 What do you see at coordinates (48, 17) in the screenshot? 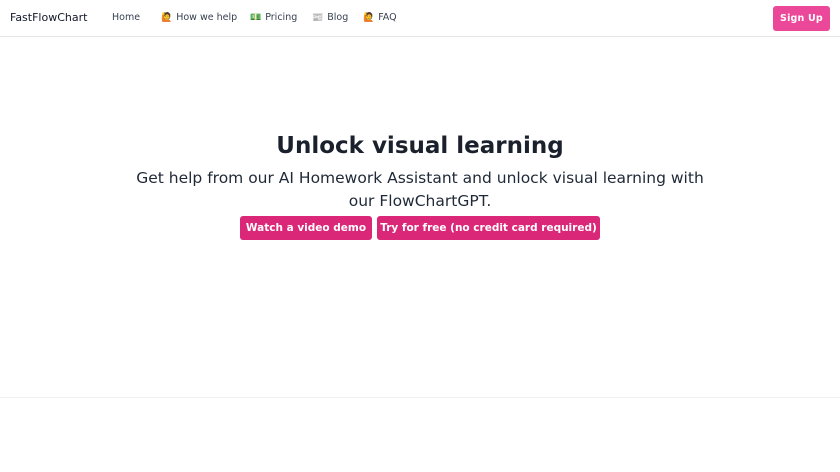
I see `brand-logo-link: FastFlowChart` at bounding box center [48, 17].